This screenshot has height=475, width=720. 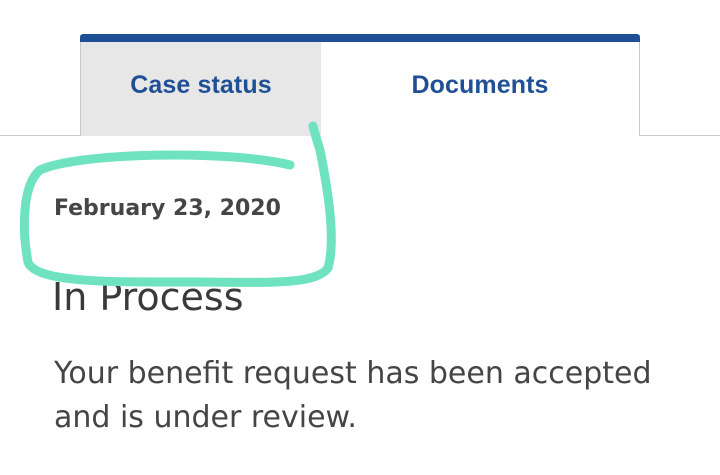 I want to click on tab-documents: Documents, so click(x=480, y=89).